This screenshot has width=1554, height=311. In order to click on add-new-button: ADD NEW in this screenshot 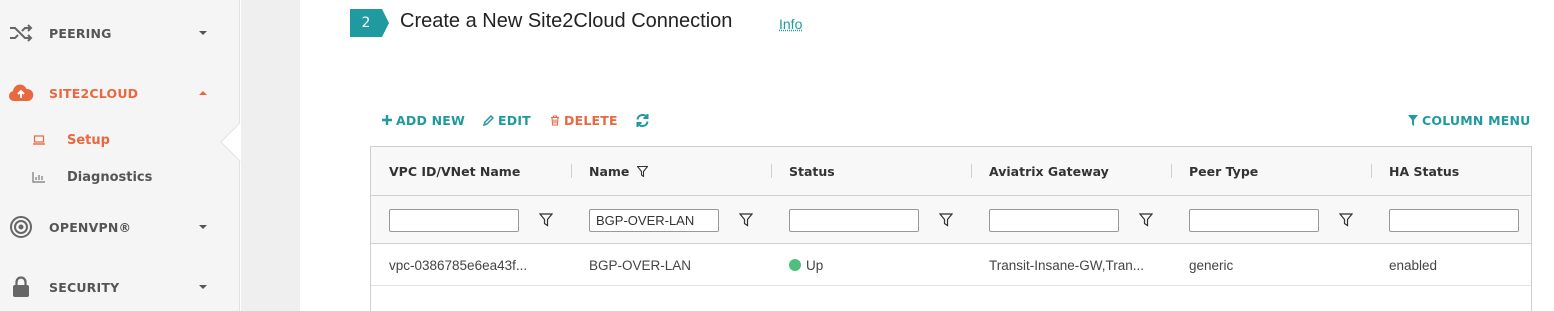, I will do `click(423, 120)`.